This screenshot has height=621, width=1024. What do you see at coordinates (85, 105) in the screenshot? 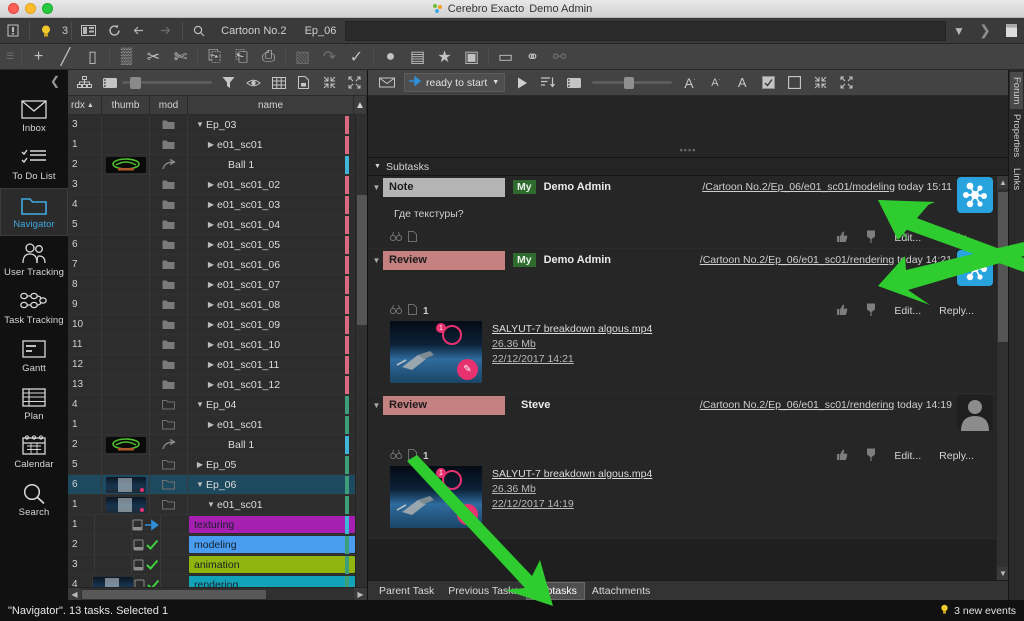
I see `column-header-rdx: rdx ▲` at bounding box center [85, 105].